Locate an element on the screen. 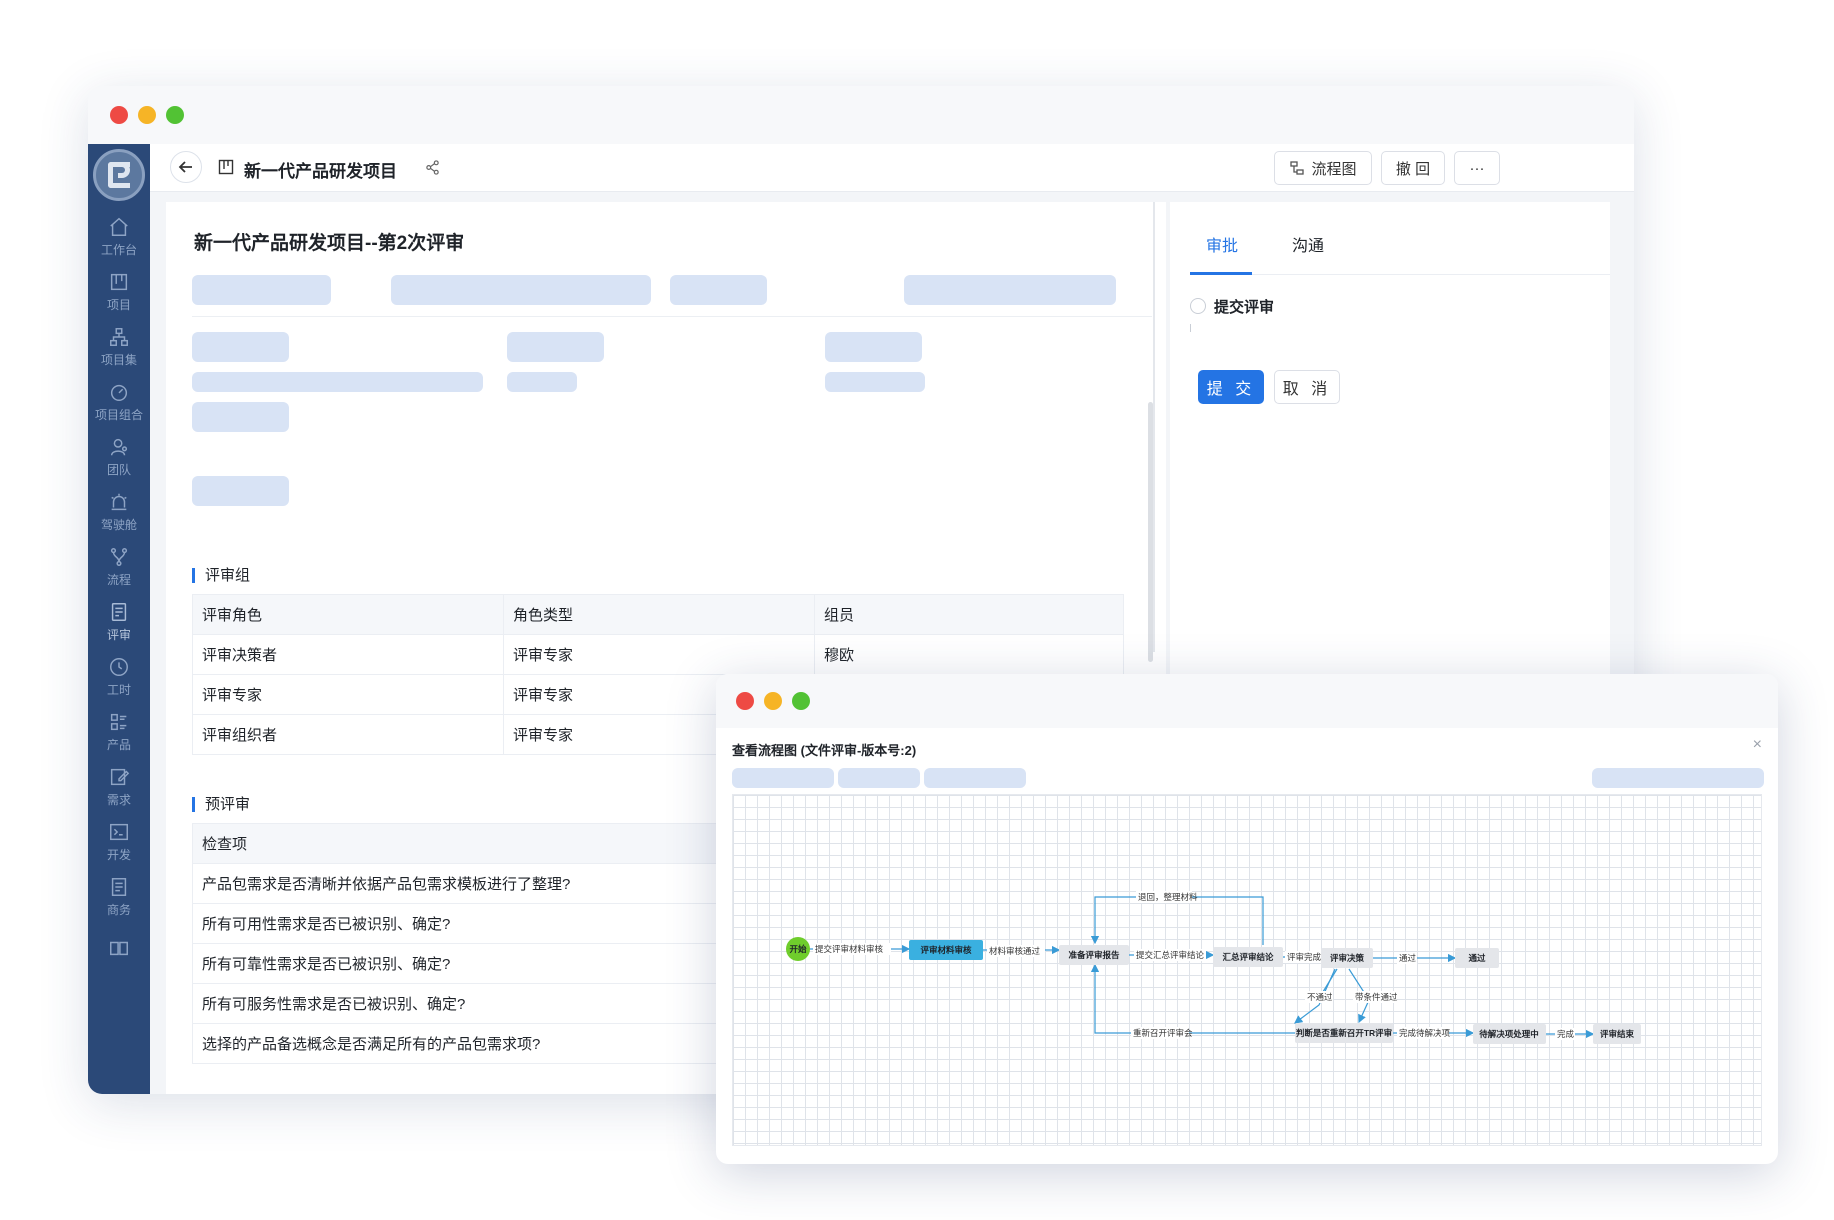 The image size is (1834, 1220). gauge-icon is located at coordinates (119, 392).